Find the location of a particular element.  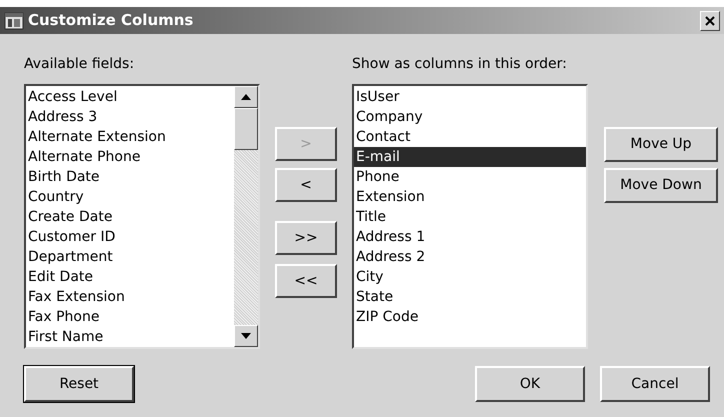

window-icon is located at coordinates (14, 21).